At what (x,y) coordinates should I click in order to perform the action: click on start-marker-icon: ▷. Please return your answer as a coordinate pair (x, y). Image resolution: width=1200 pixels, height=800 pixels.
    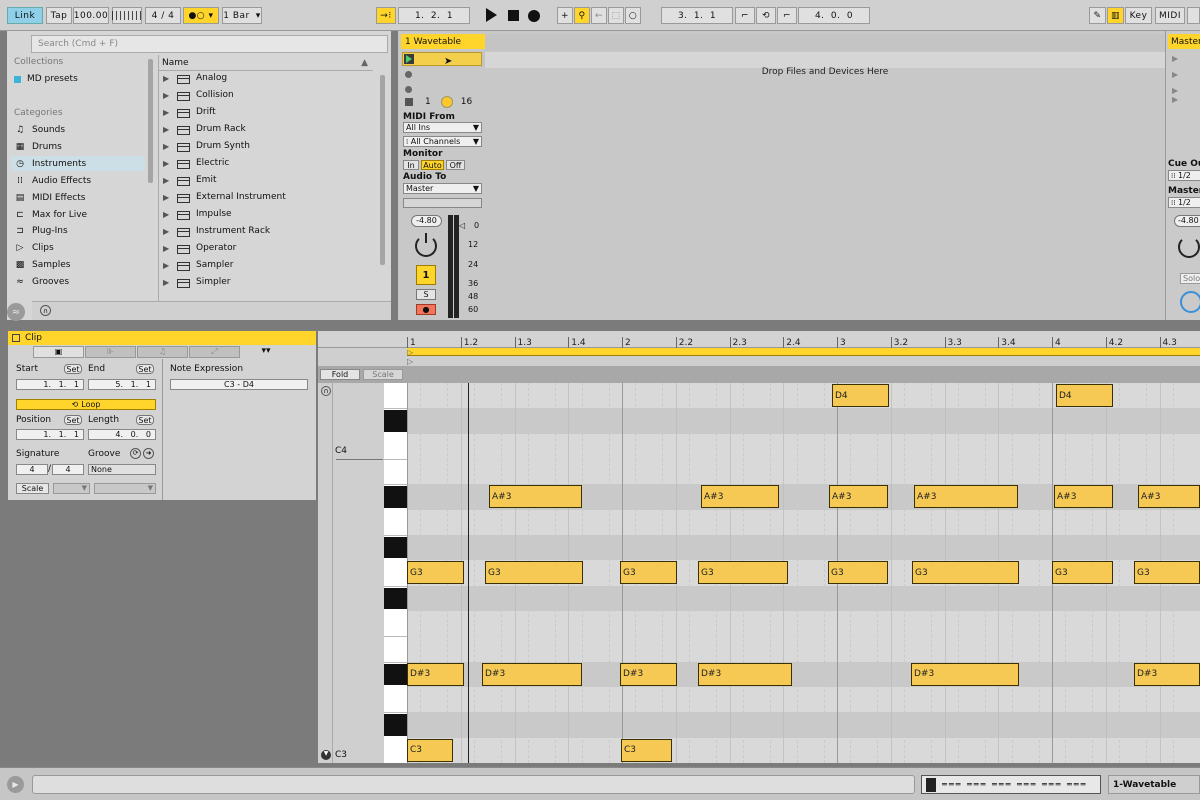
    Looking at the image, I should click on (410, 361).